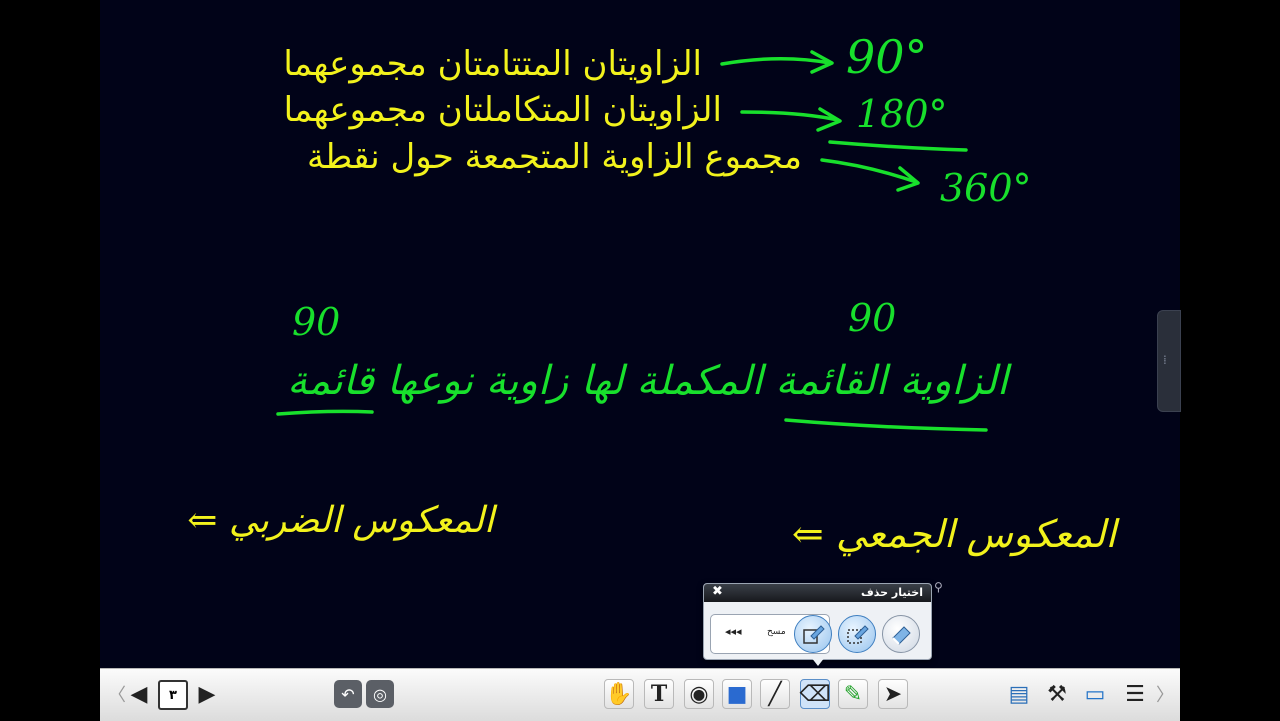 This screenshot has width=1280, height=721. Describe the element at coordinates (1095, 694) in the screenshot. I see `display-icon: ▭` at that location.